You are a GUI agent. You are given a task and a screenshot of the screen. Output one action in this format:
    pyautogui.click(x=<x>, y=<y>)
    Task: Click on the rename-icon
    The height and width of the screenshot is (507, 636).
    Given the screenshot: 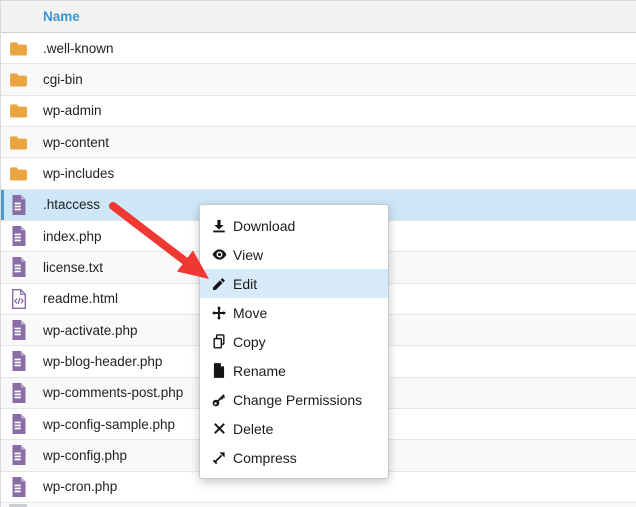 What is the action you would take?
    pyautogui.click(x=219, y=370)
    